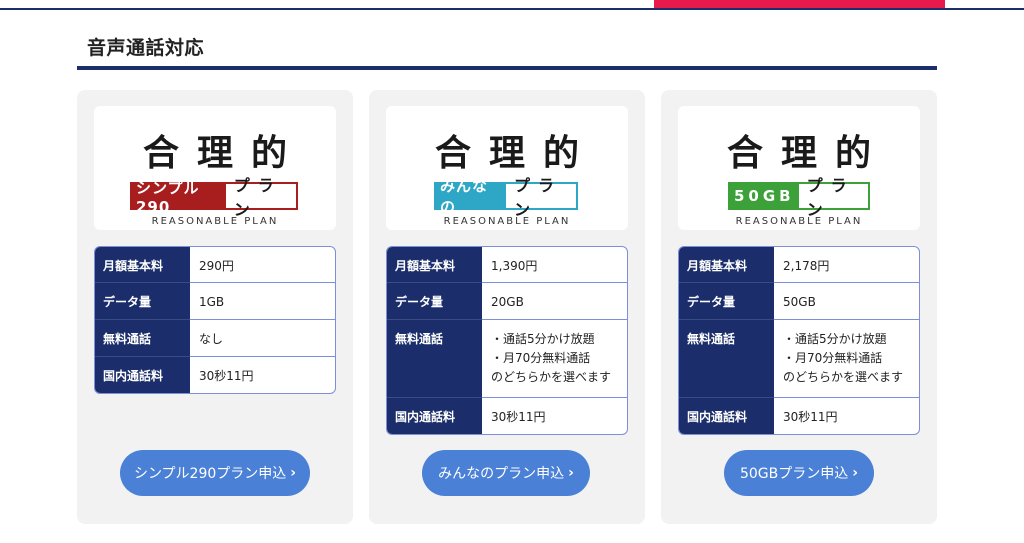 This screenshot has width=1024, height=543. I want to click on row-value: 1,390円, so click(554, 265).